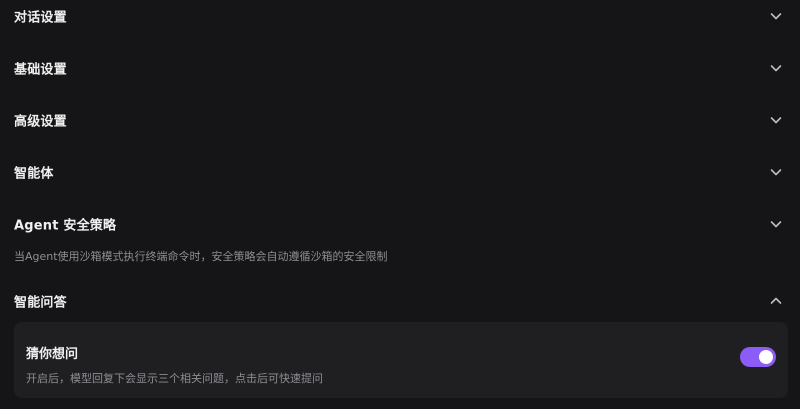  What do you see at coordinates (52, 354) in the screenshot?
I see `setting-title: 猜你想问` at bounding box center [52, 354].